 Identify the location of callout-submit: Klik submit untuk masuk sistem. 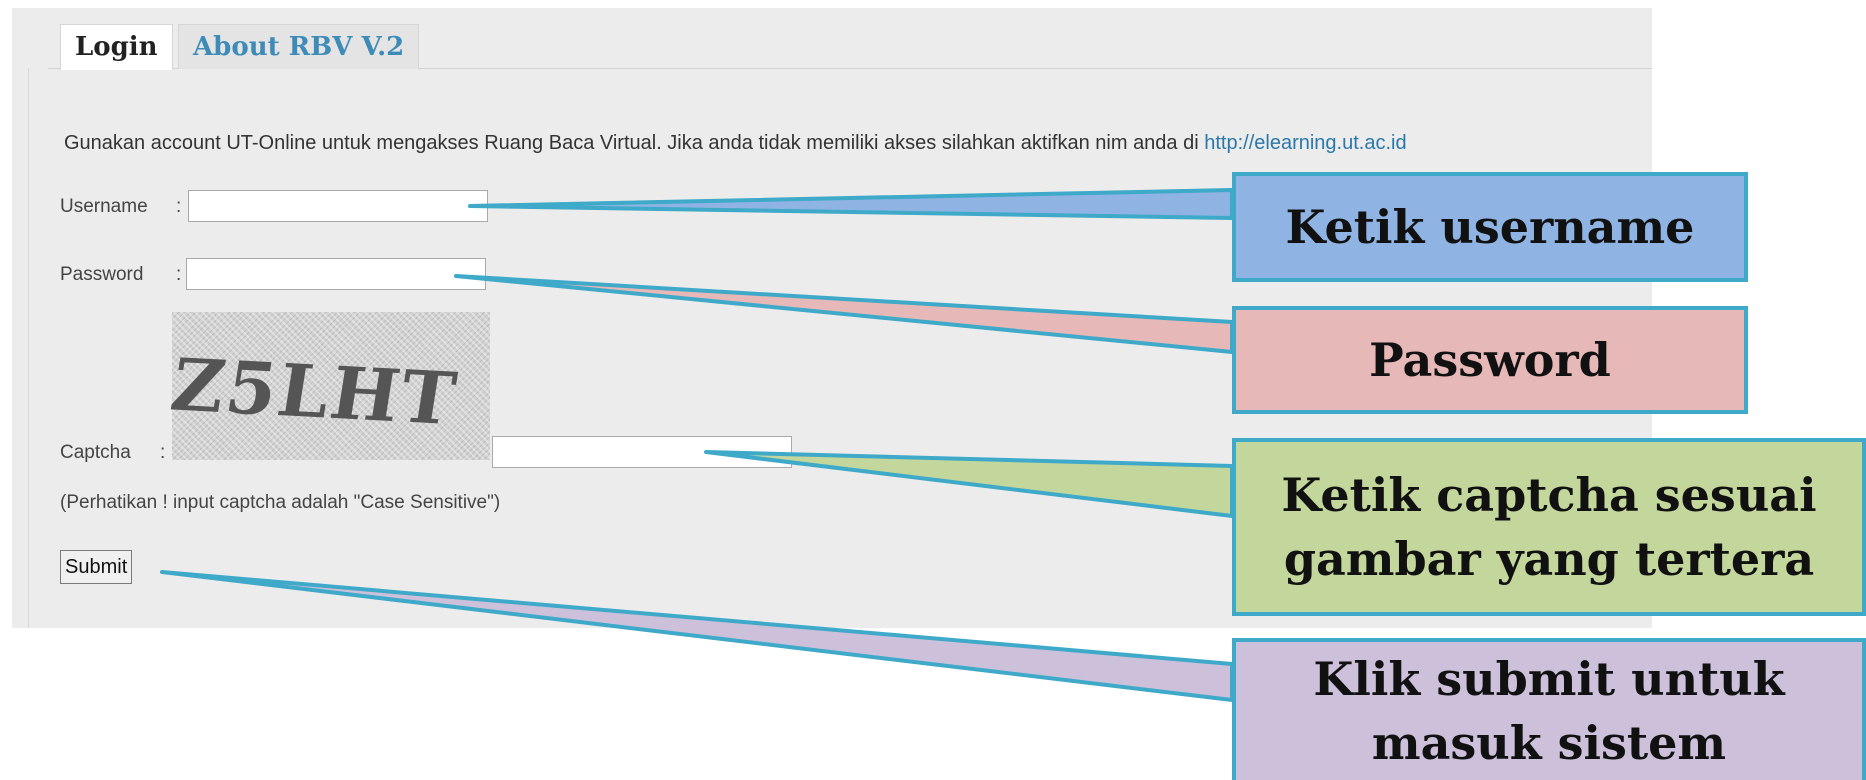
(1549, 709).